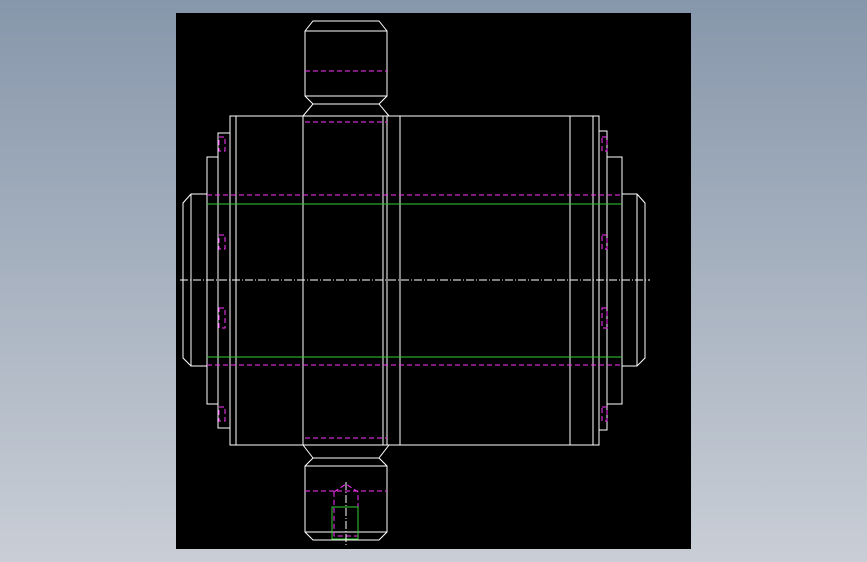 This screenshot has width=867, height=562. Describe the element at coordinates (346, 110) in the screenshot. I see `top-hub-neck` at that location.